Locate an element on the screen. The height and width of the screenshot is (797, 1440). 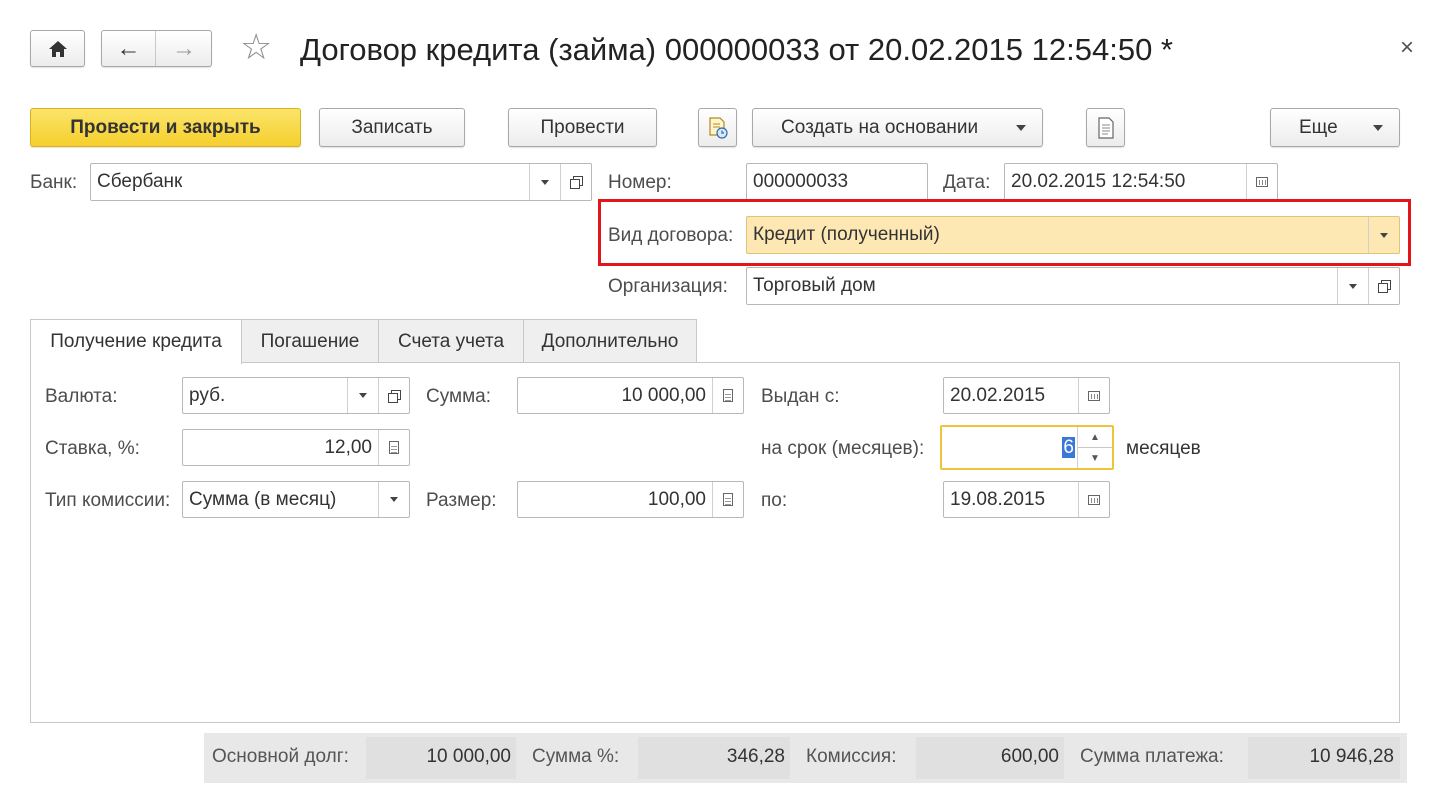
spin-up-icon: ▲ is located at coordinates (1095, 437).